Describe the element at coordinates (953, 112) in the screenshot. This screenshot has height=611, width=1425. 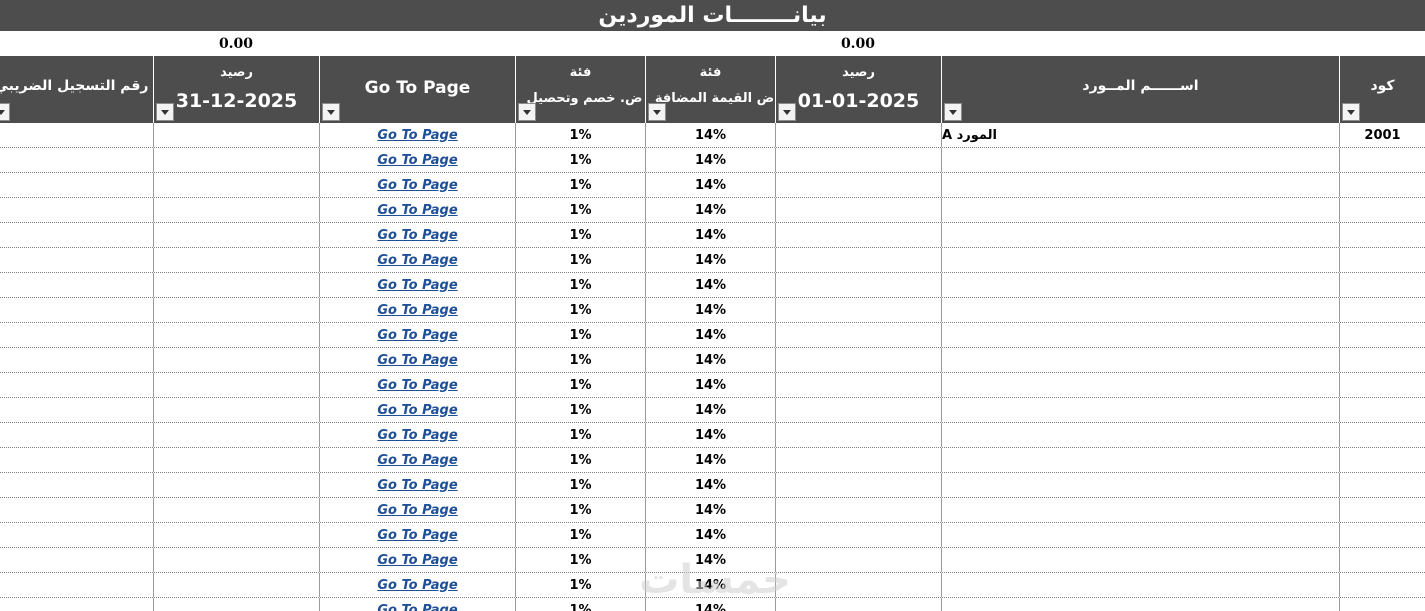
I see `filter-dropdown-supplier-name` at that location.